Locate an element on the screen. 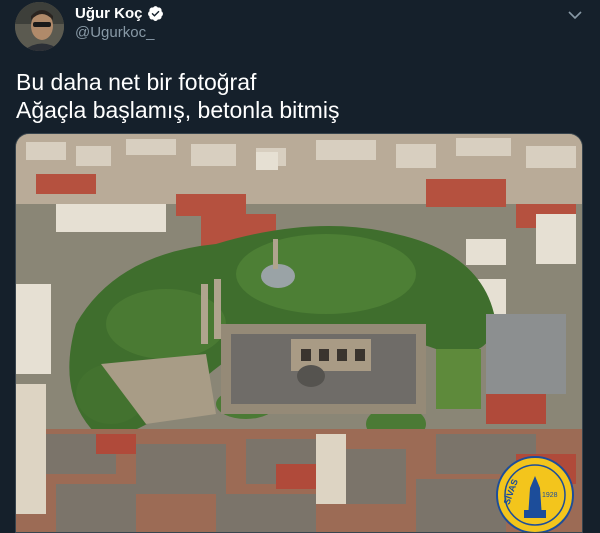  svg-text: SİVAS is located at coordinates (511, 492).